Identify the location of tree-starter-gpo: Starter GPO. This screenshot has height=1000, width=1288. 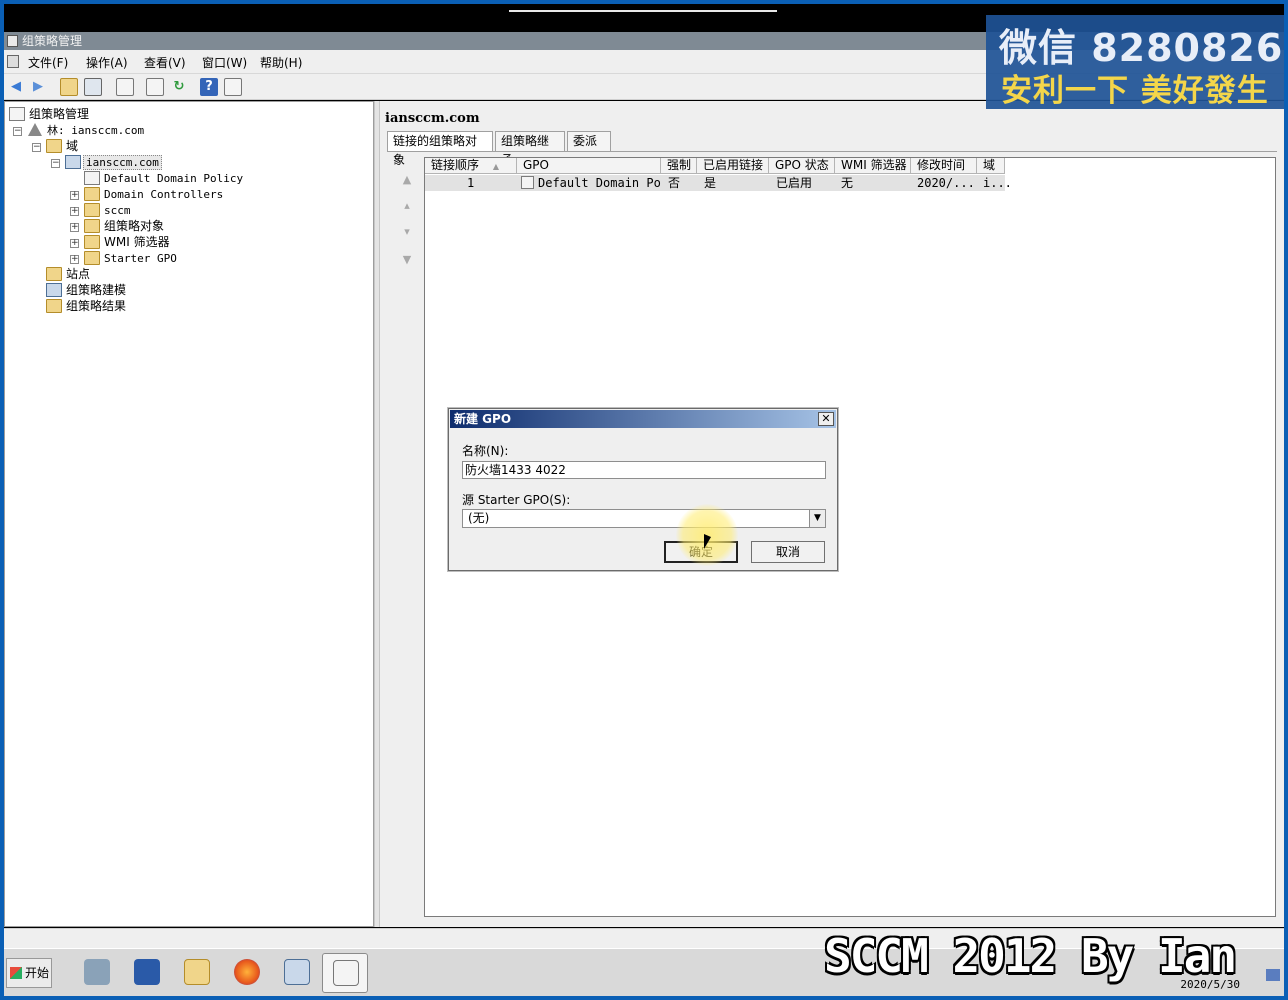
(130, 258).